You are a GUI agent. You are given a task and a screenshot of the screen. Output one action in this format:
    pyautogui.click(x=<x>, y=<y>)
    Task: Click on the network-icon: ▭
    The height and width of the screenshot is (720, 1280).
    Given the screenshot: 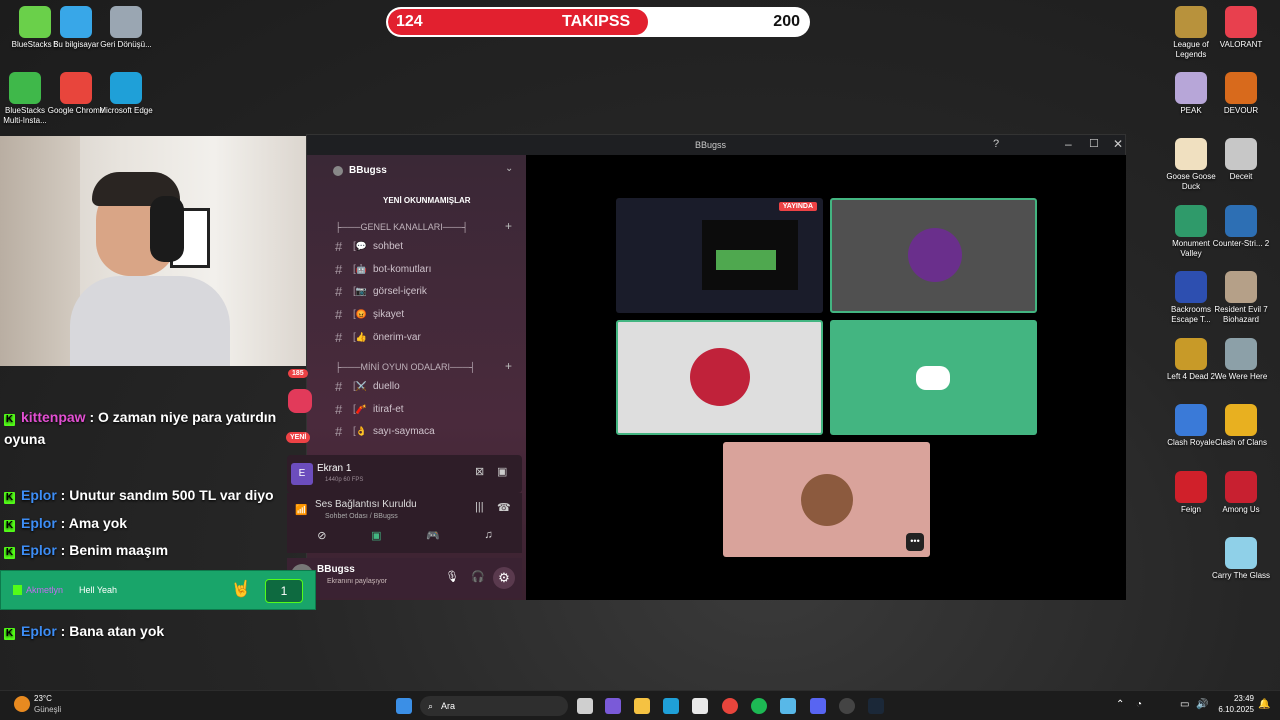 What is the action you would take?
    pyautogui.click(x=1184, y=704)
    